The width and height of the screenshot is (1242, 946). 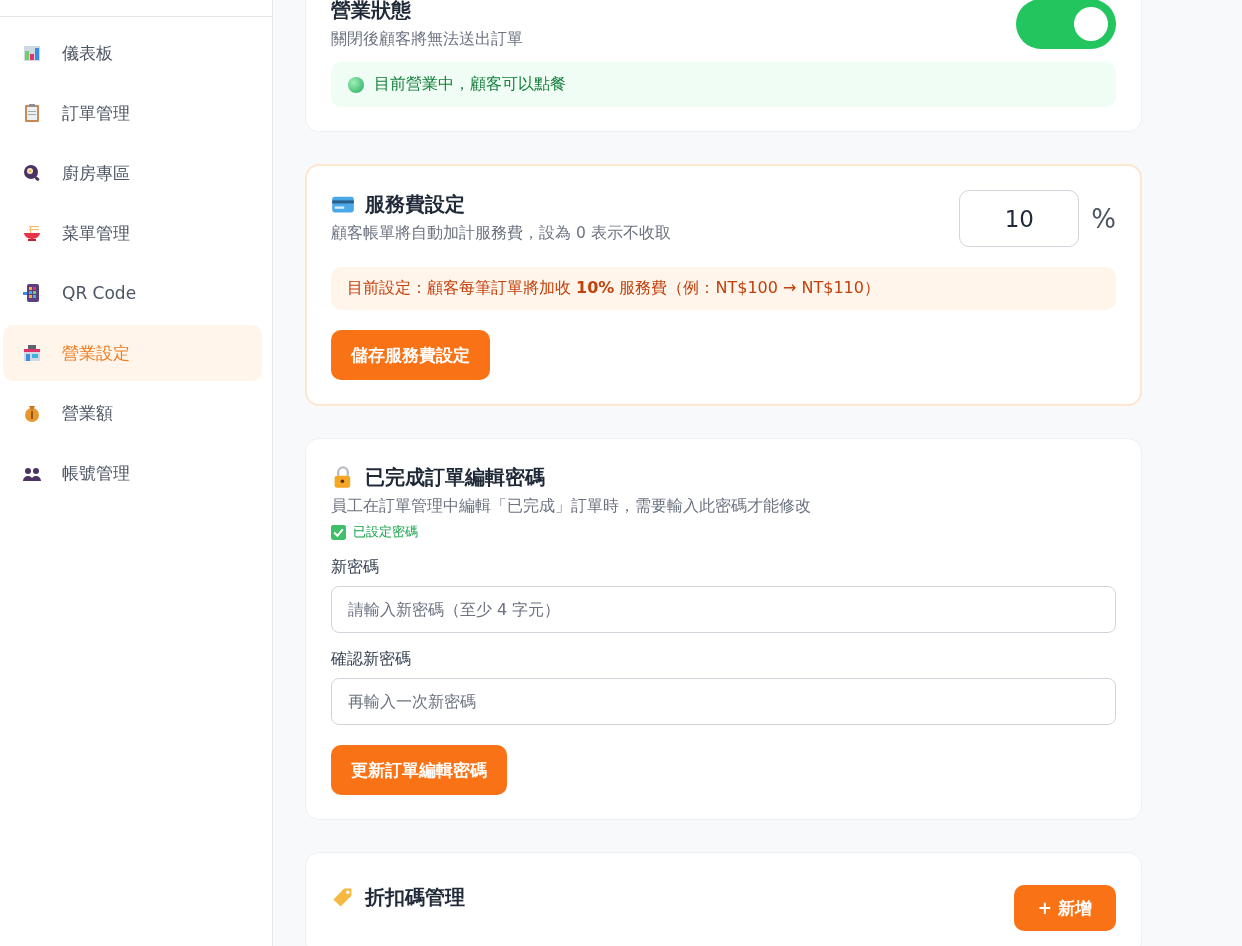 What do you see at coordinates (371, 12) in the screenshot?
I see `card-title: 營業狀態` at bounding box center [371, 12].